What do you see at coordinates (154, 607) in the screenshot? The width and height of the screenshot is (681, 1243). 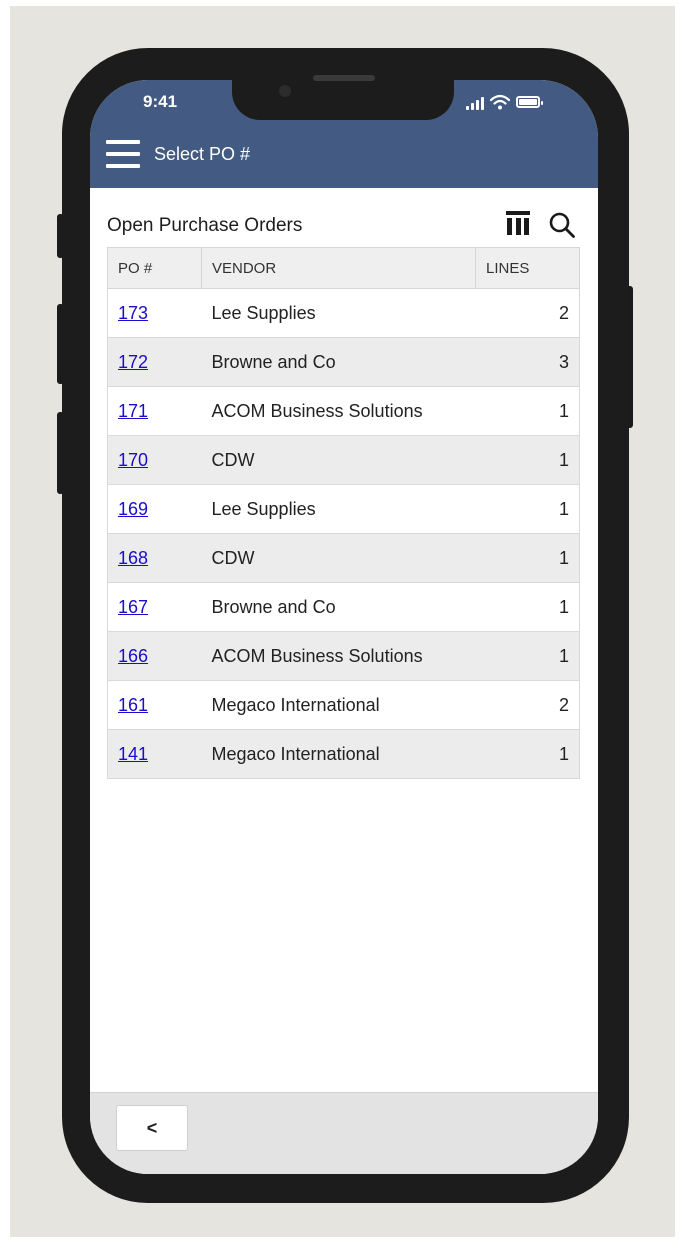 I see `po-cell: 167` at bounding box center [154, 607].